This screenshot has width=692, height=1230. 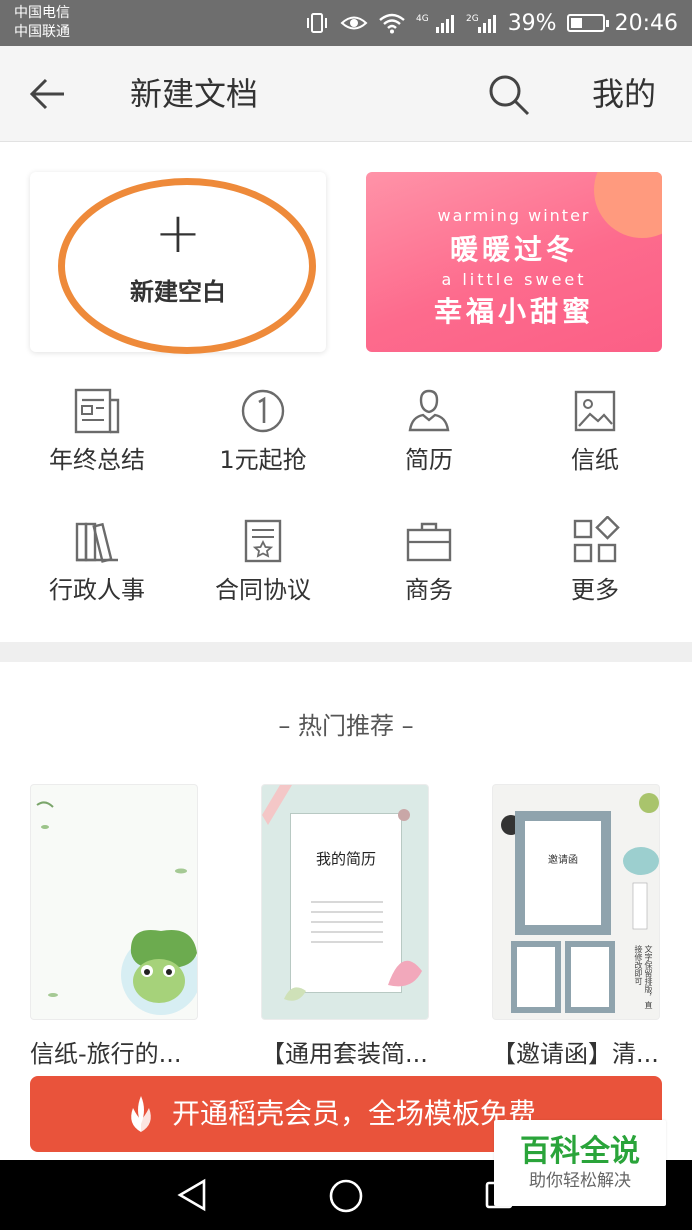 What do you see at coordinates (596, 539) in the screenshot?
I see `more-grid-icon` at bounding box center [596, 539].